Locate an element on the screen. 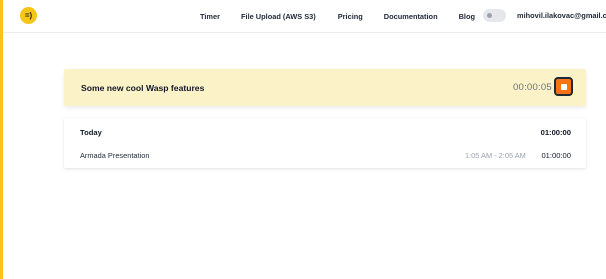 Image resolution: width=606 pixels, height=279 pixels. entry-name: Armada Presentation is located at coordinates (114, 155).